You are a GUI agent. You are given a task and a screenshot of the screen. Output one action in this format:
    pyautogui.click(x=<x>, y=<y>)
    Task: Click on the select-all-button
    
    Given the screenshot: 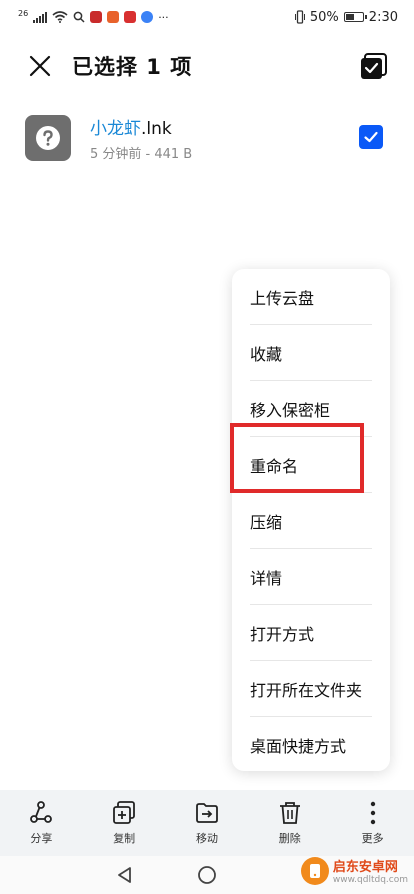 What is the action you would take?
    pyautogui.click(x=374, y=66)
    